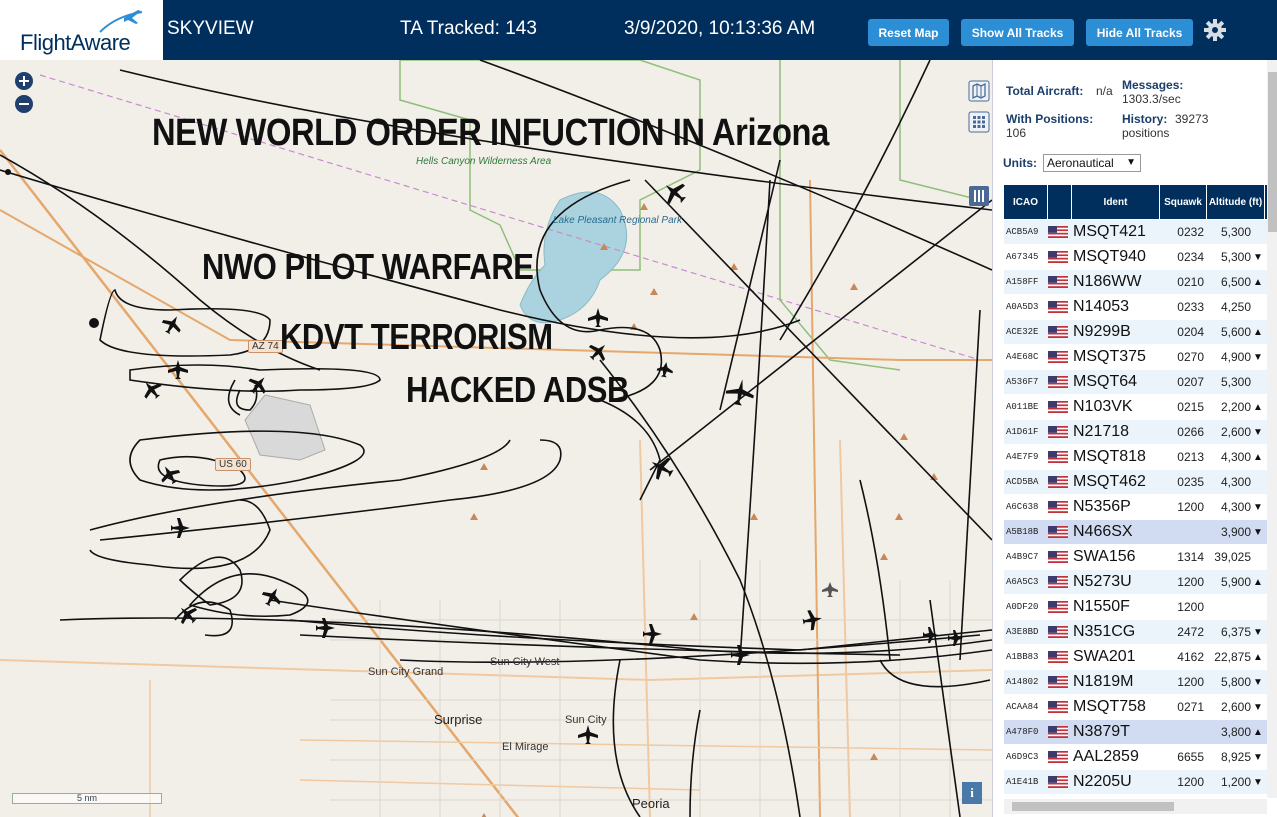 This screenshot has width=1277, height=817. I want to click on altitude-cell: 5,900, so click(1235, 582).